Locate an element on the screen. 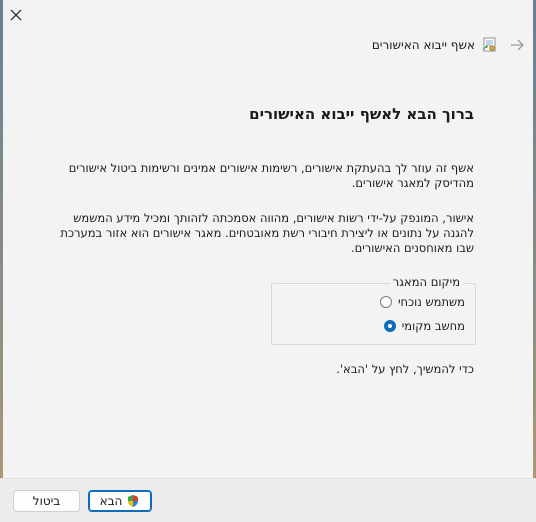 Image resolution: width=536 pixels, height=522 pixels. radio-label: משתמש נוכחי is located at coordinates (431, 302).